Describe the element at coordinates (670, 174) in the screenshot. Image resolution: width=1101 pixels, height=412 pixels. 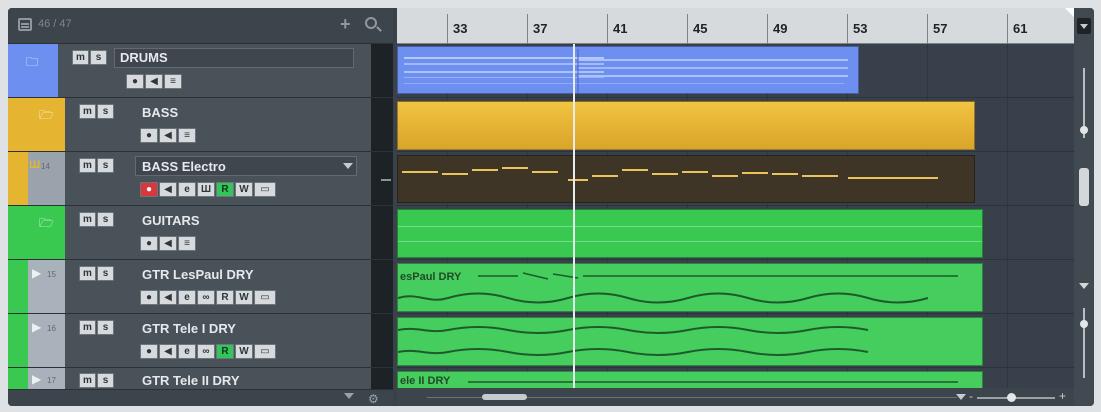
I see `midi-notes` at that location.